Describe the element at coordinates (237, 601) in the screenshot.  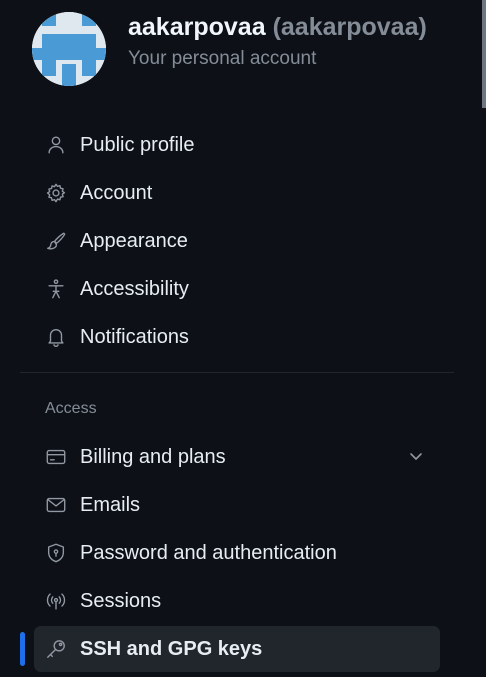
I see `nav-item-sessions: Sessions` at that location.